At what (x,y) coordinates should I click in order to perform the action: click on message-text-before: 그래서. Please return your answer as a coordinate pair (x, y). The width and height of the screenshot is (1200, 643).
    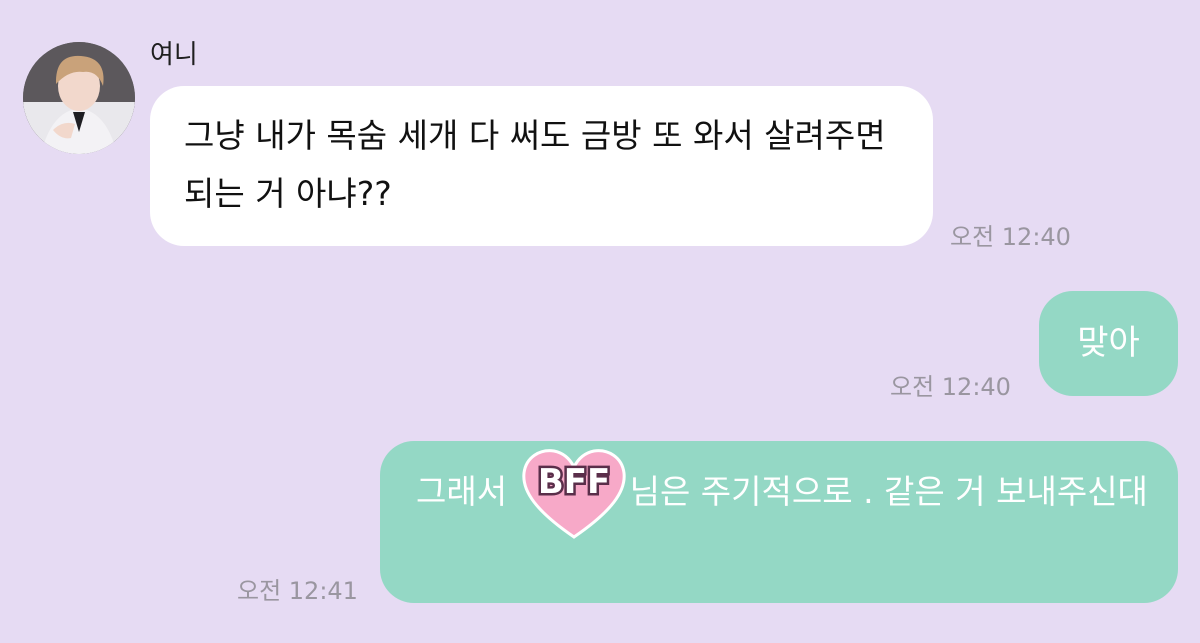
    Looking at the image, I should click on (467, 491).